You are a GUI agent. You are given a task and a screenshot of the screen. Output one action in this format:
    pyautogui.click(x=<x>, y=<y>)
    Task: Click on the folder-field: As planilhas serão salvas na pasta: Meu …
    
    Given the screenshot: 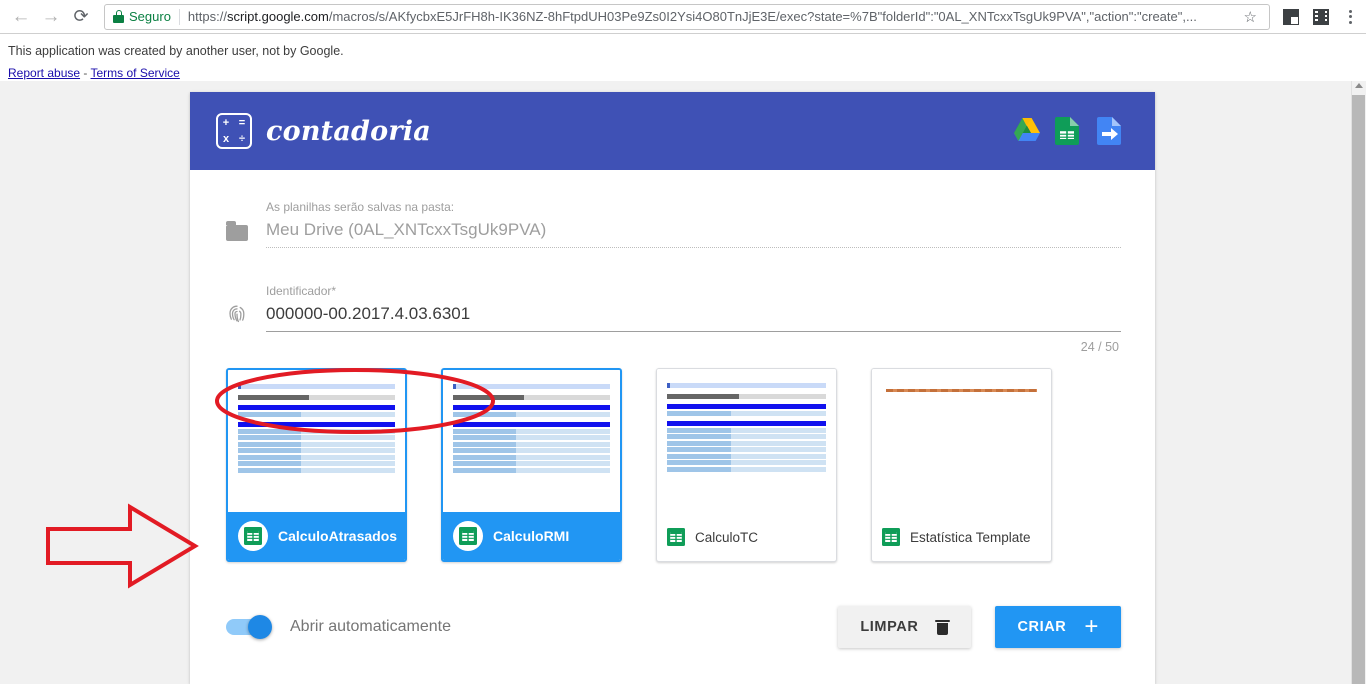 What is the action you would take?
    pyautogui.click(x=672, y=224)
    